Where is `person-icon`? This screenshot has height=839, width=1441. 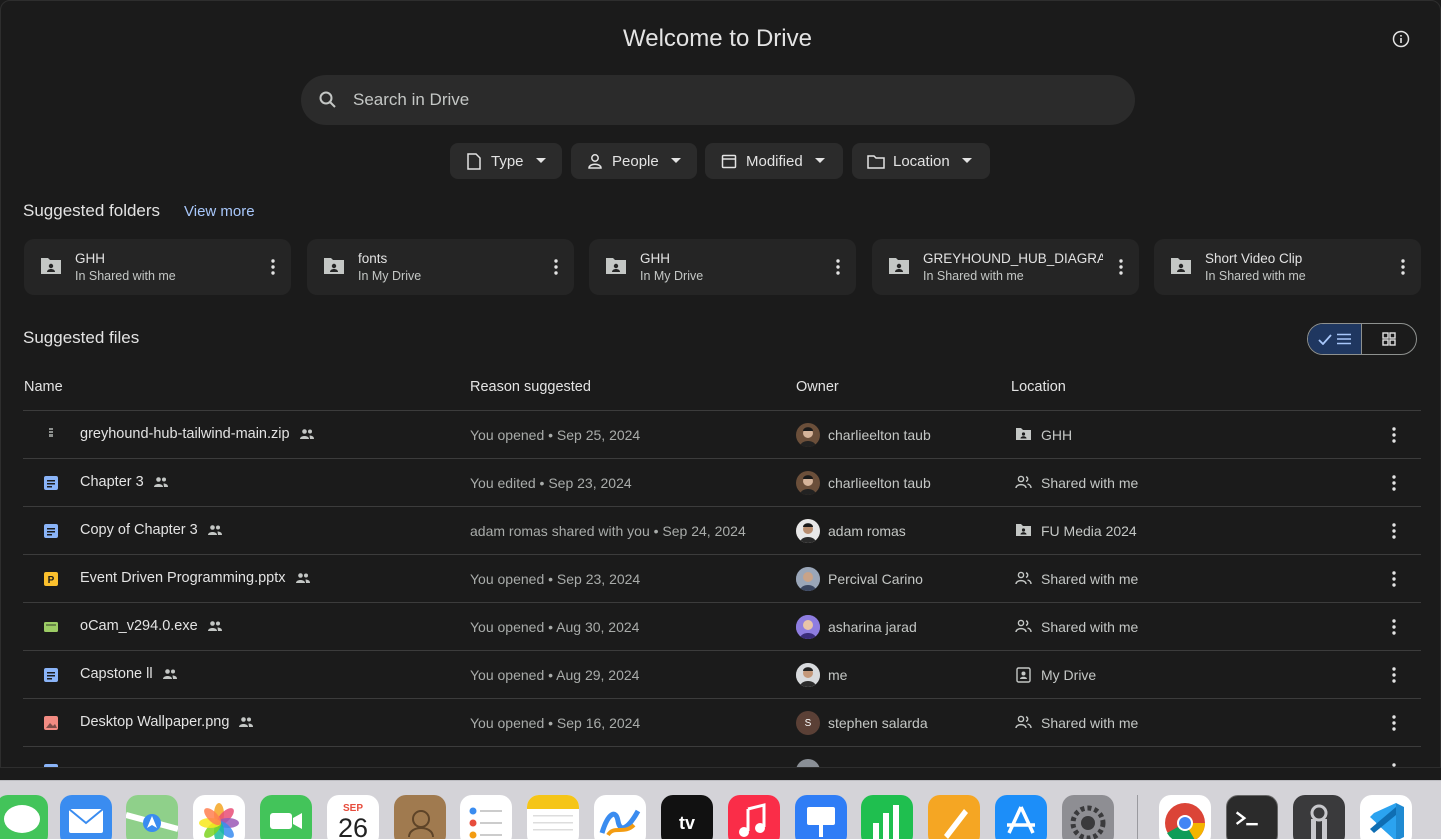 person-icon is located at coordinates (595, 161).